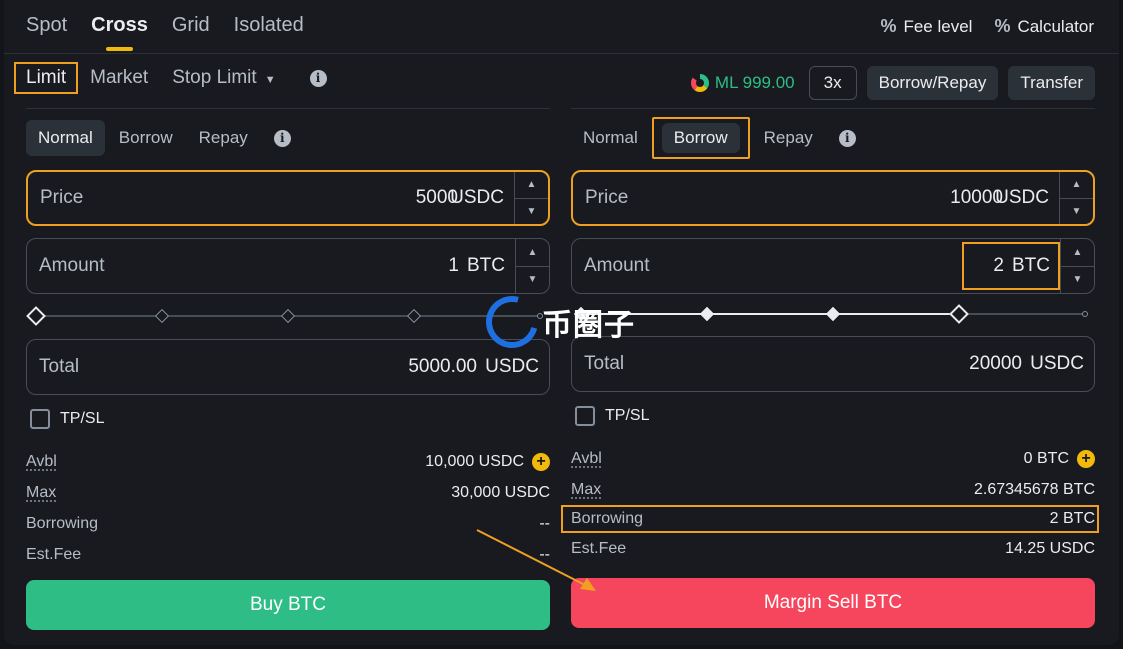 This screenshot has height=649, width=1123. I want to click on fee-level-label: Fee level, so click(938, 26).